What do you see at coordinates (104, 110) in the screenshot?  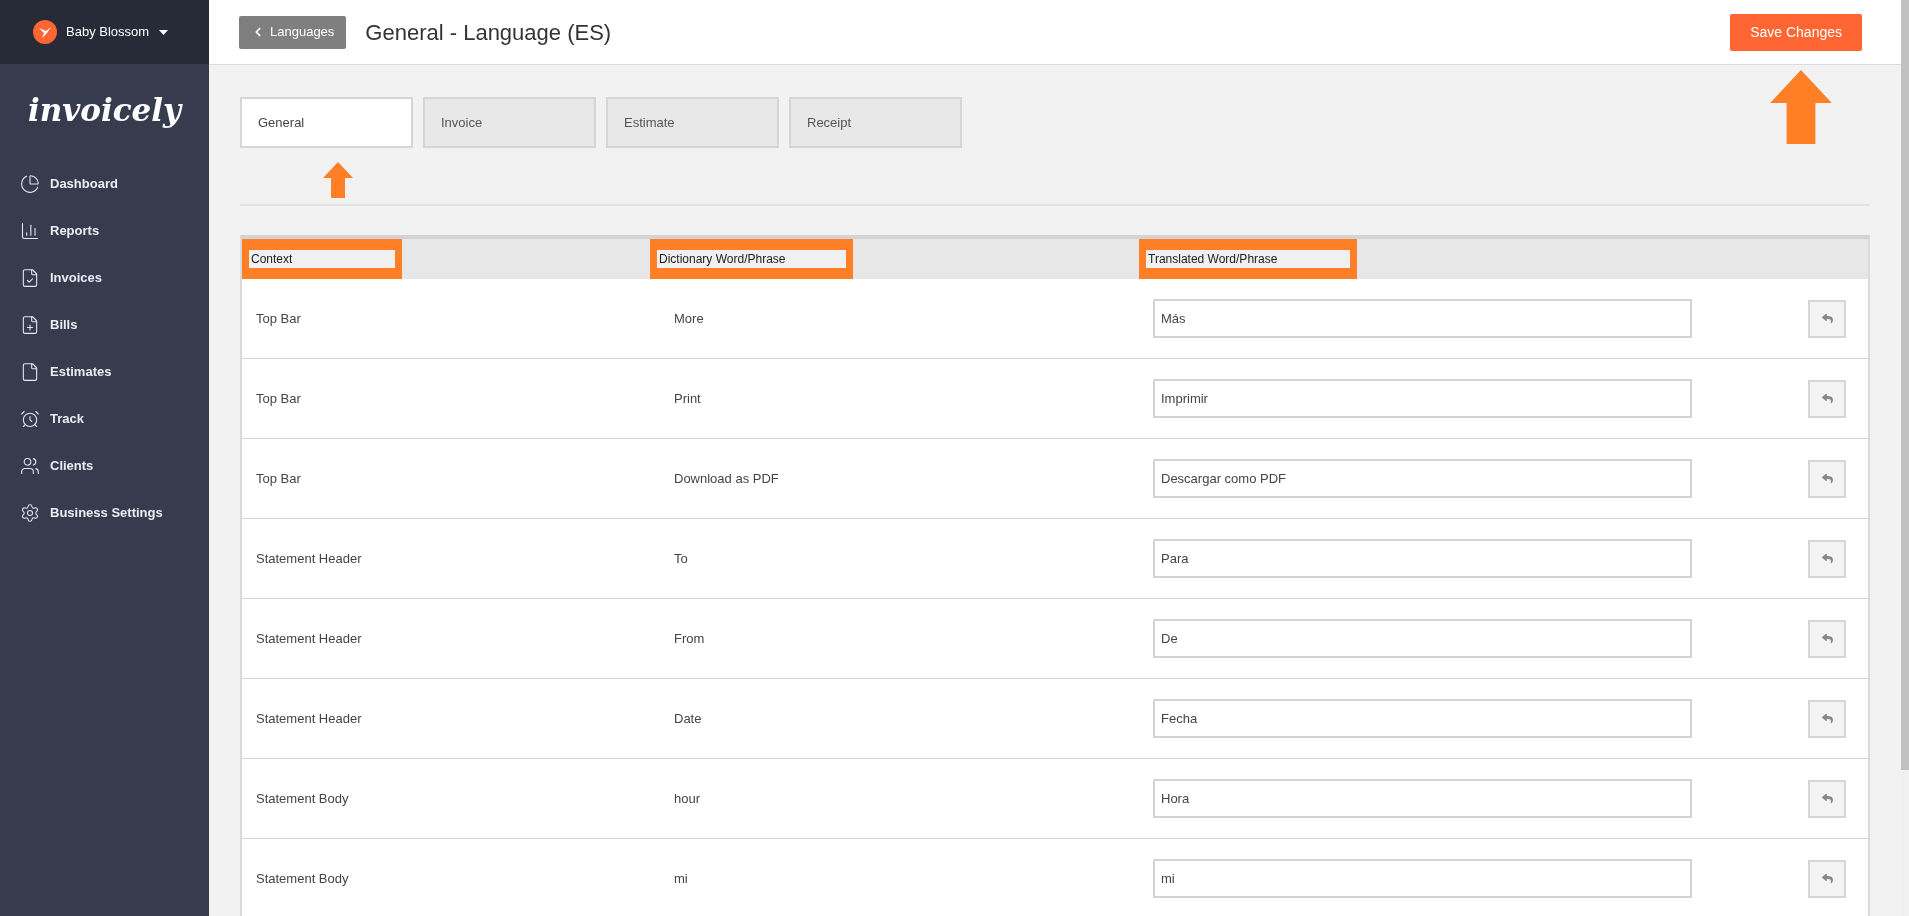 I see `logo: invoicely` at bounding box center [104, 110].